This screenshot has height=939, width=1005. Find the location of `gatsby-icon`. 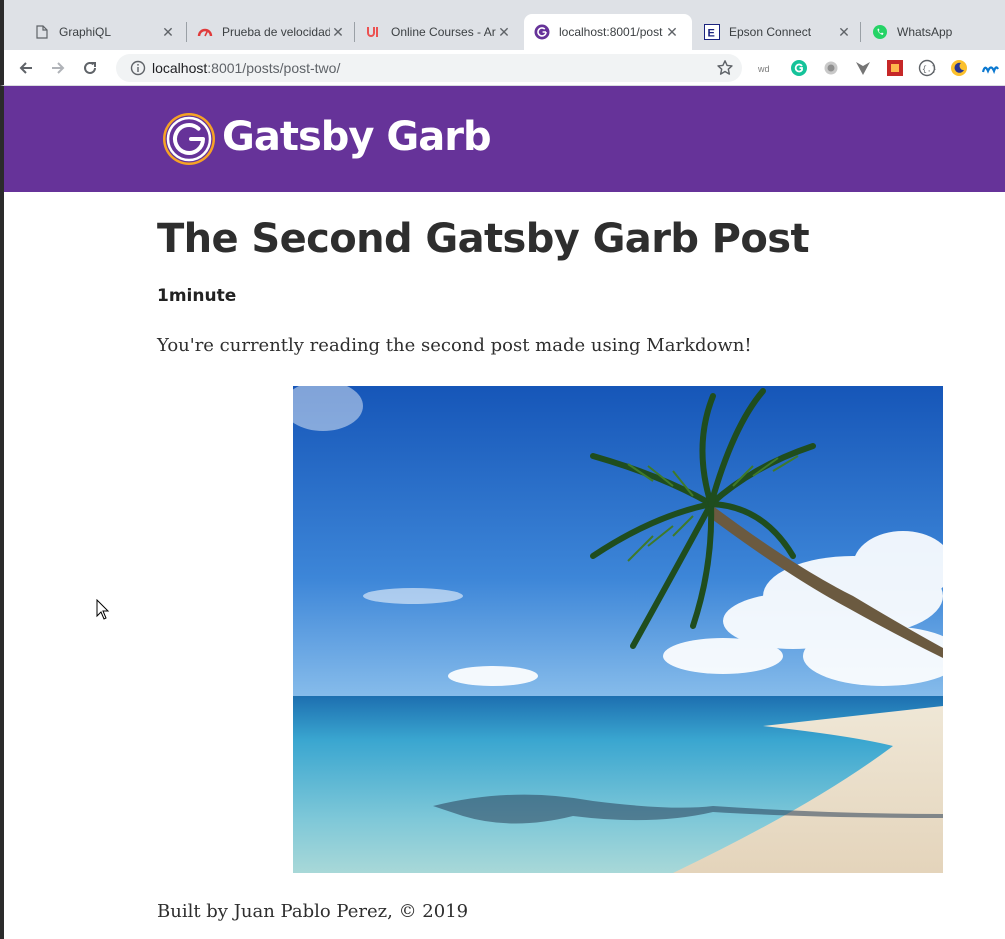

gatsby-icon is located at coordinates (542, 32).